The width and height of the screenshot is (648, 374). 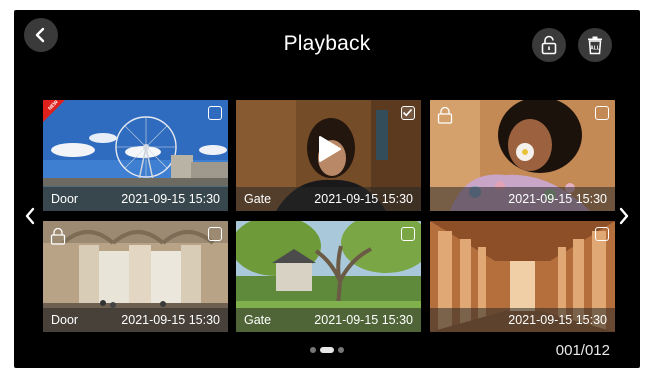 What do you see at coordinates (54, 111) in the screenshot?
I see `new-badge: NEW` at bounding box center [54, 111].